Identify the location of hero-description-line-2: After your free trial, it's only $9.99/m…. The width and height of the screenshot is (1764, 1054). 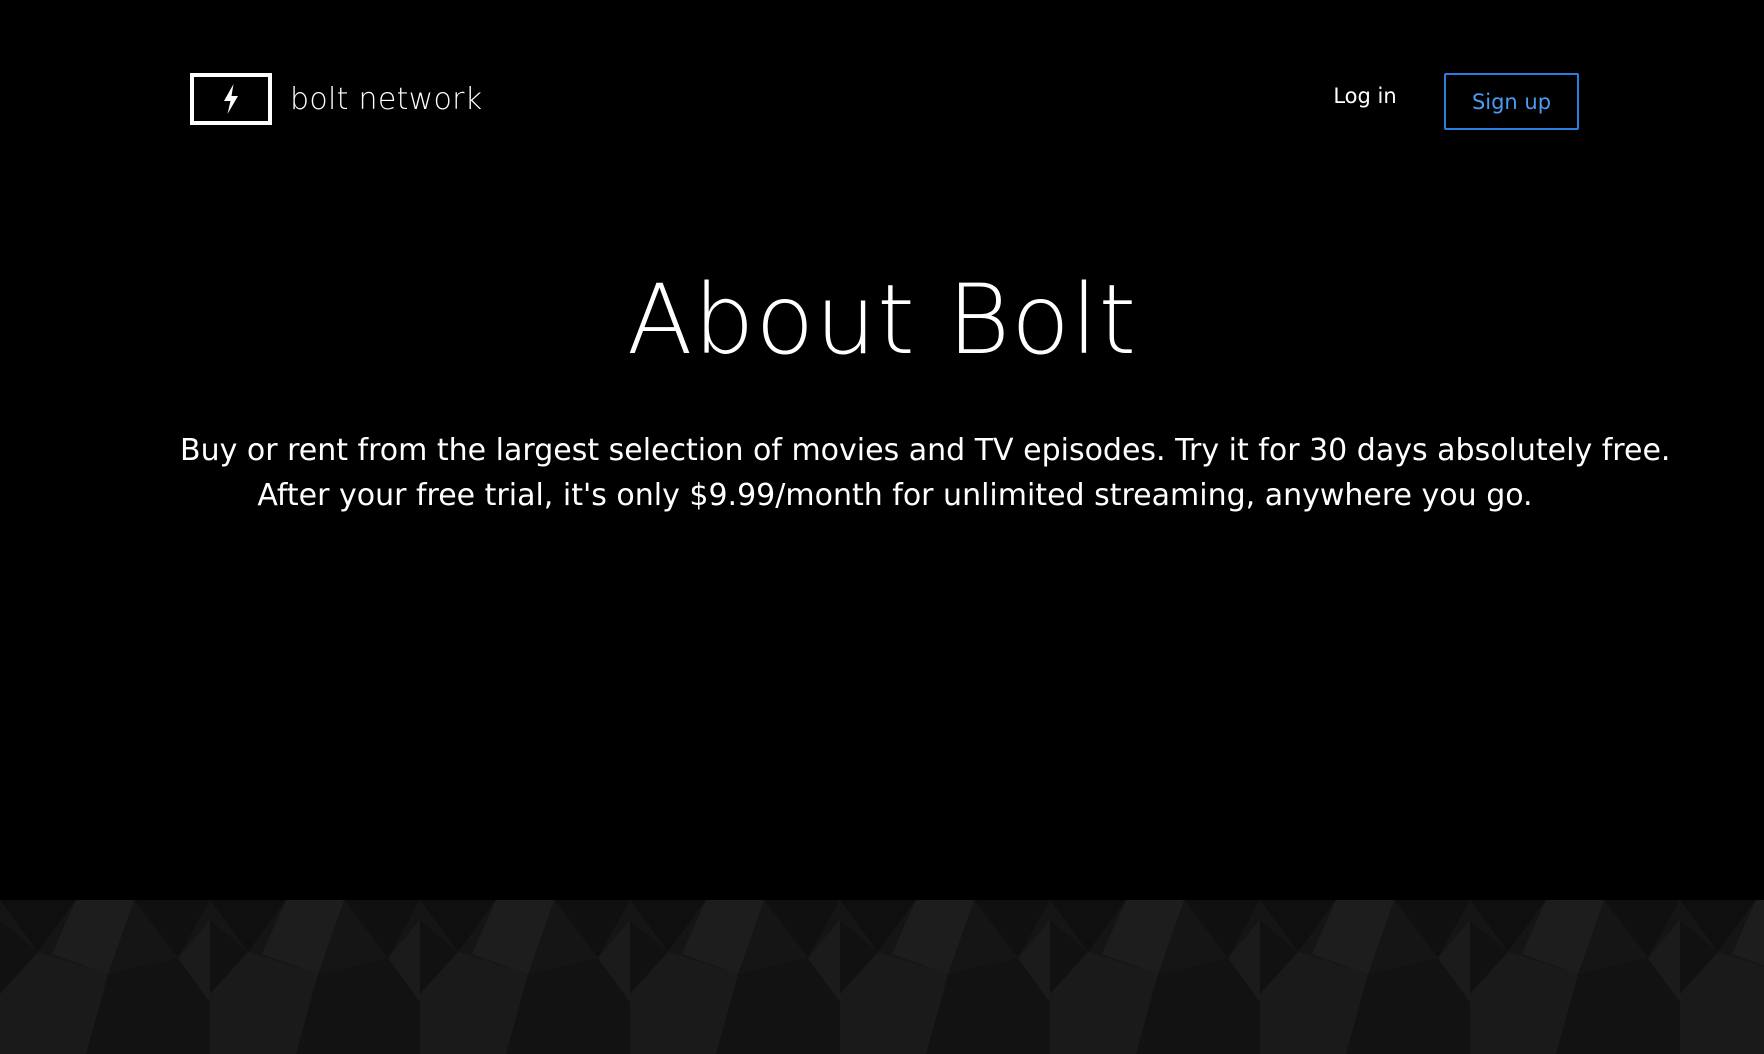
(895, 495).